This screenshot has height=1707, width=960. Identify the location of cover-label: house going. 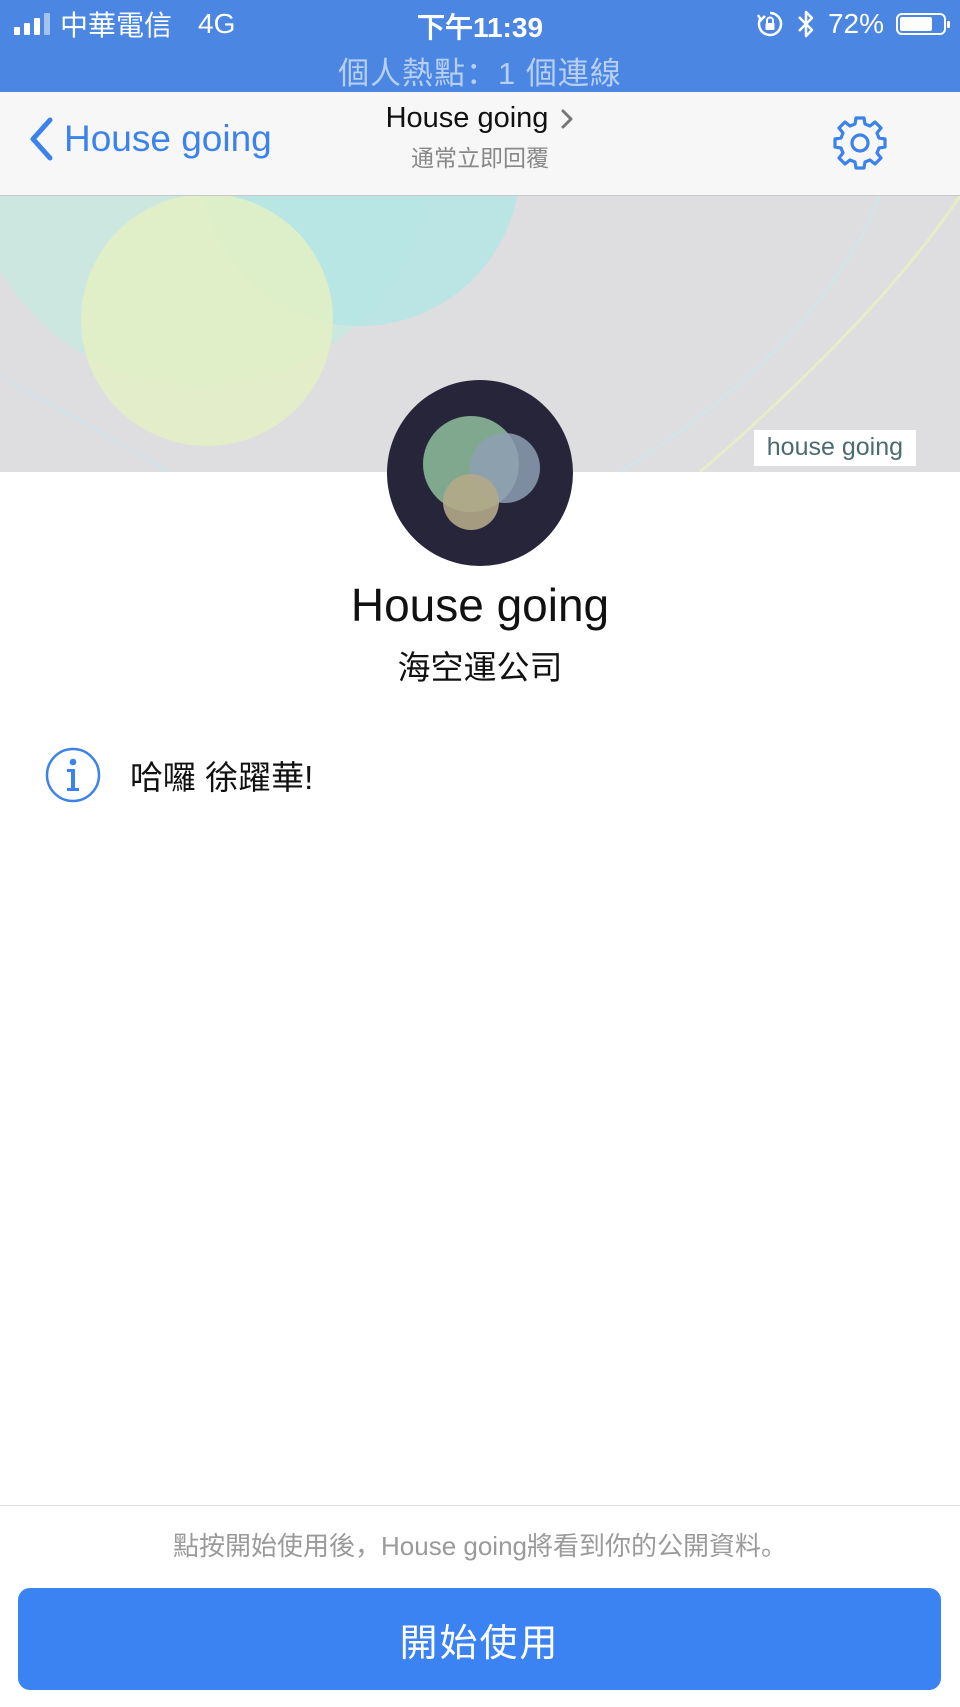
(834, 448).